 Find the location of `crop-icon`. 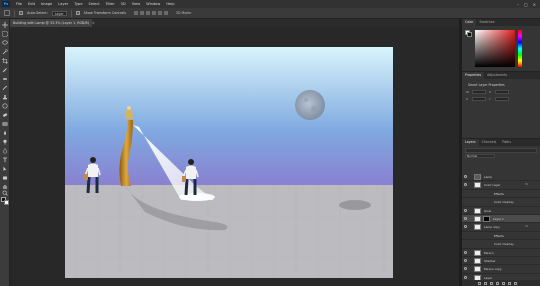

crop-icon is located at coordinates (5, 61).